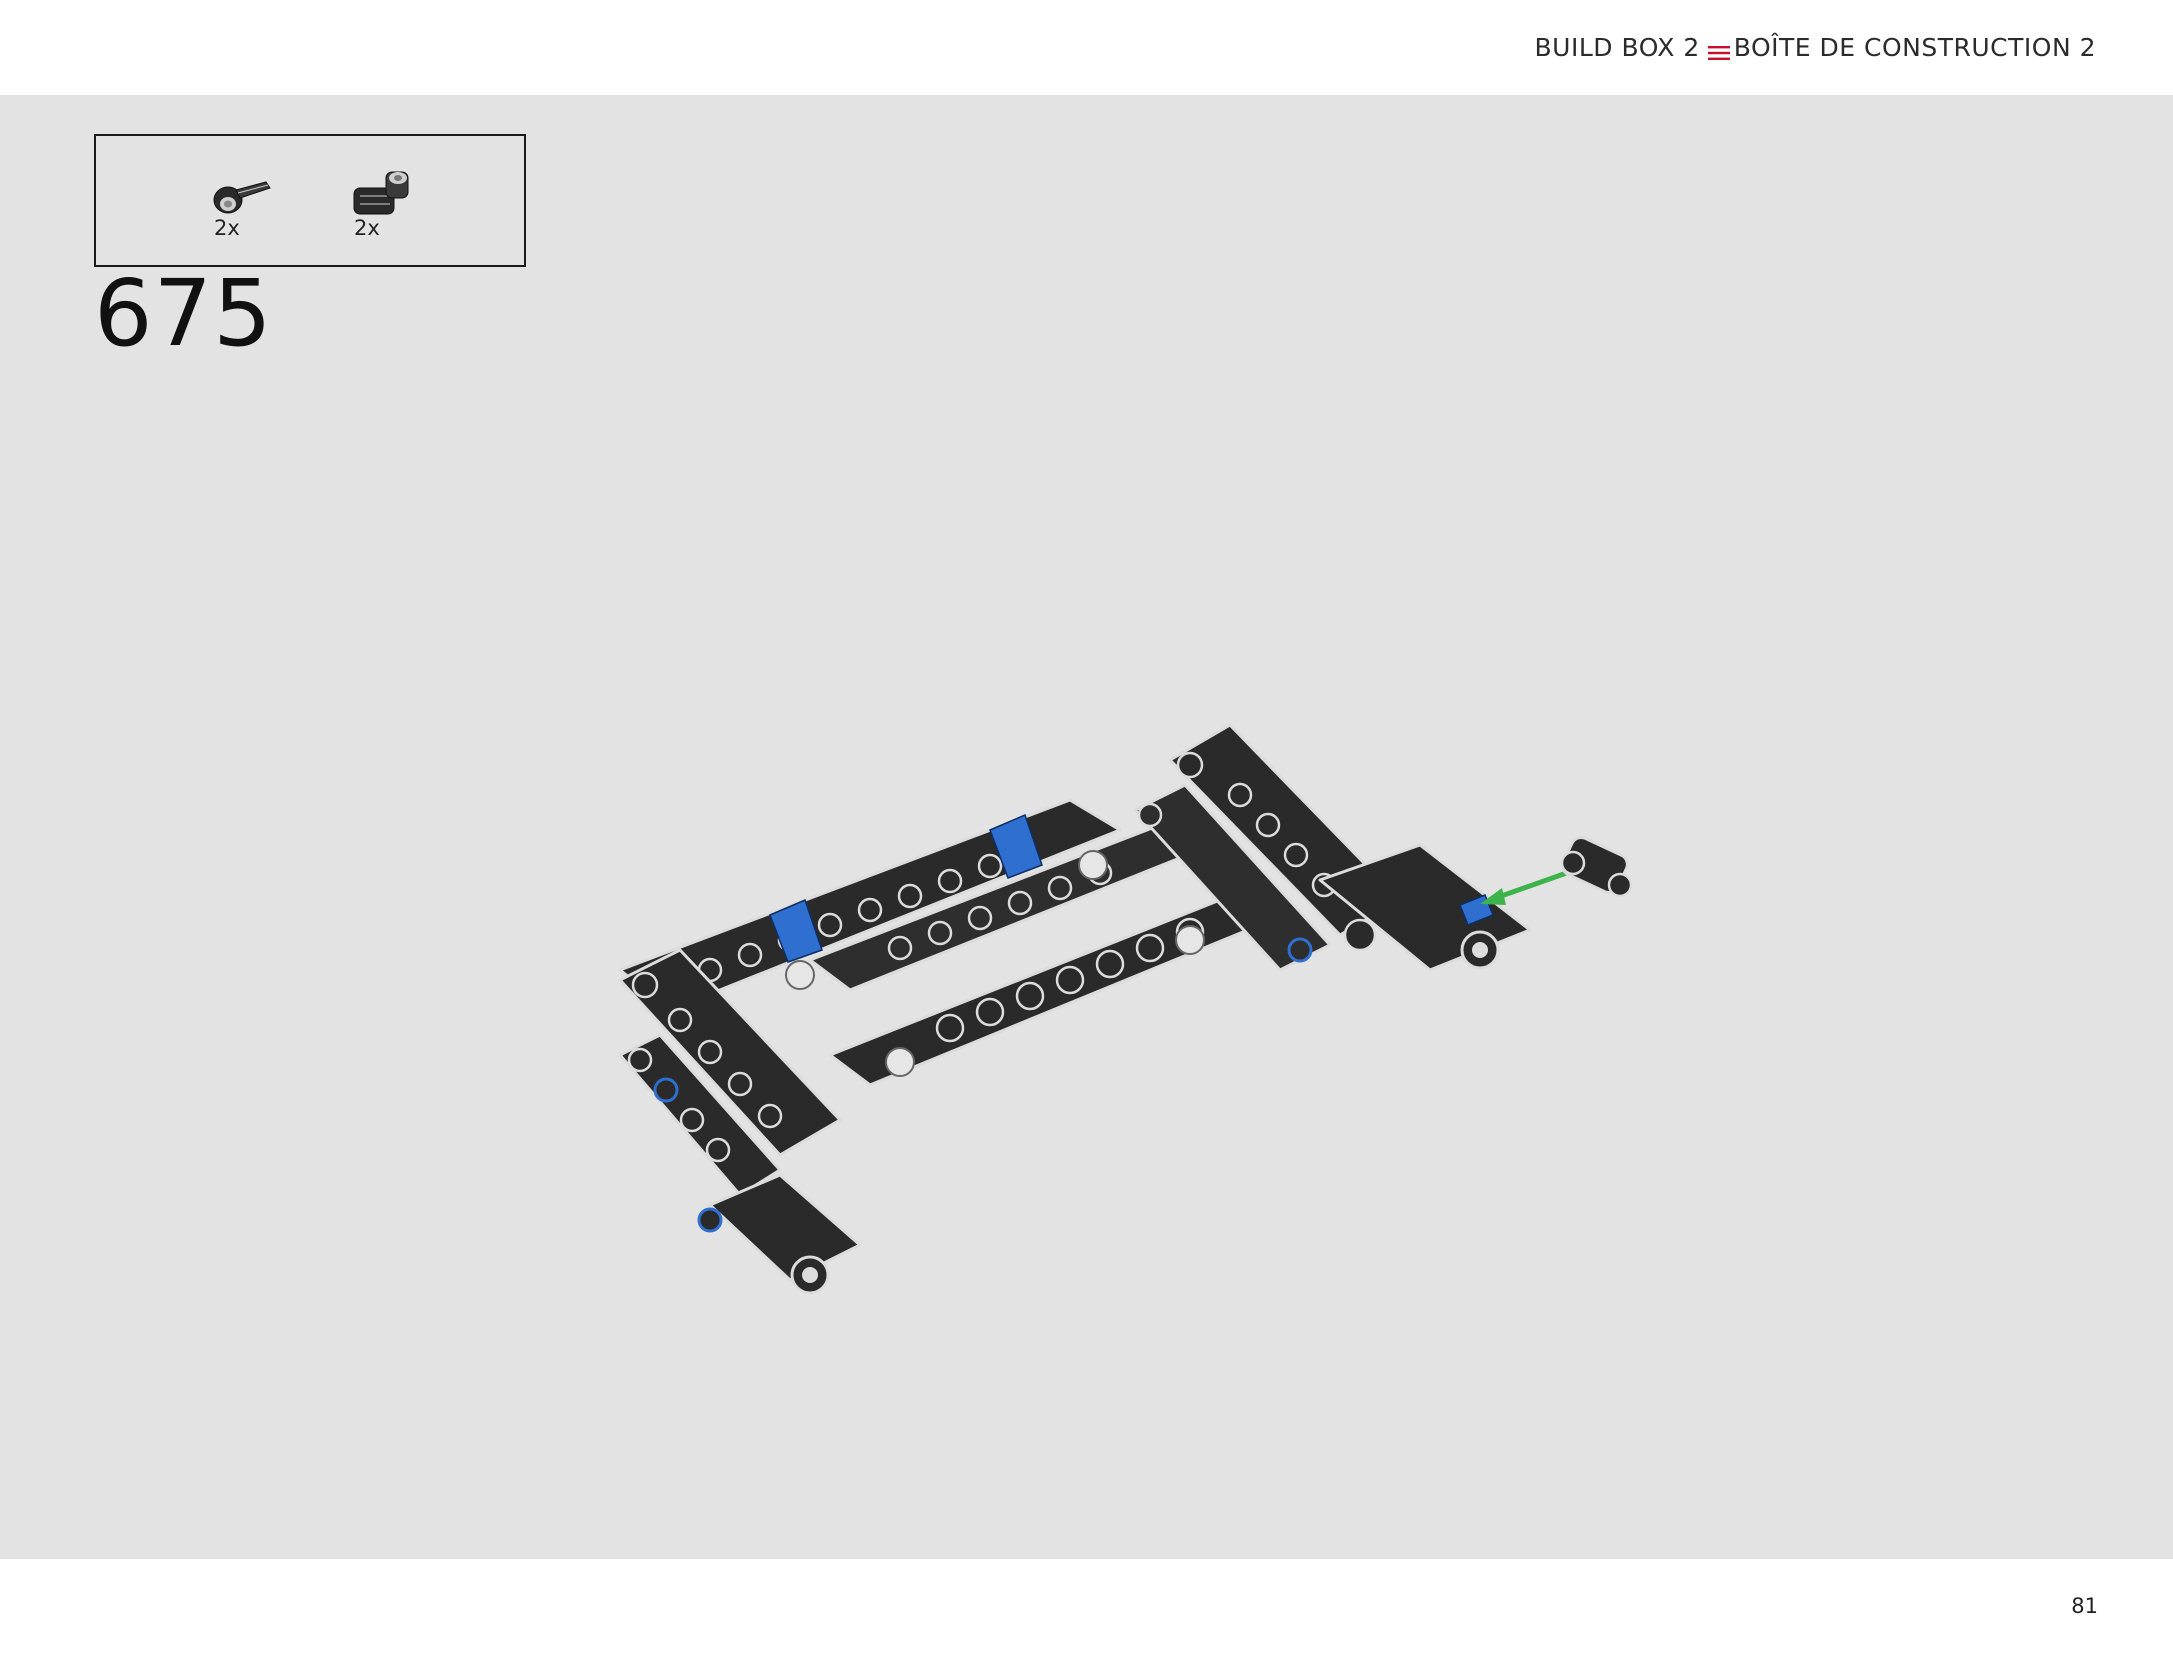 This screenshot has height=1654, width=2173. I want to click on page-footer, so click(1086, 1606).